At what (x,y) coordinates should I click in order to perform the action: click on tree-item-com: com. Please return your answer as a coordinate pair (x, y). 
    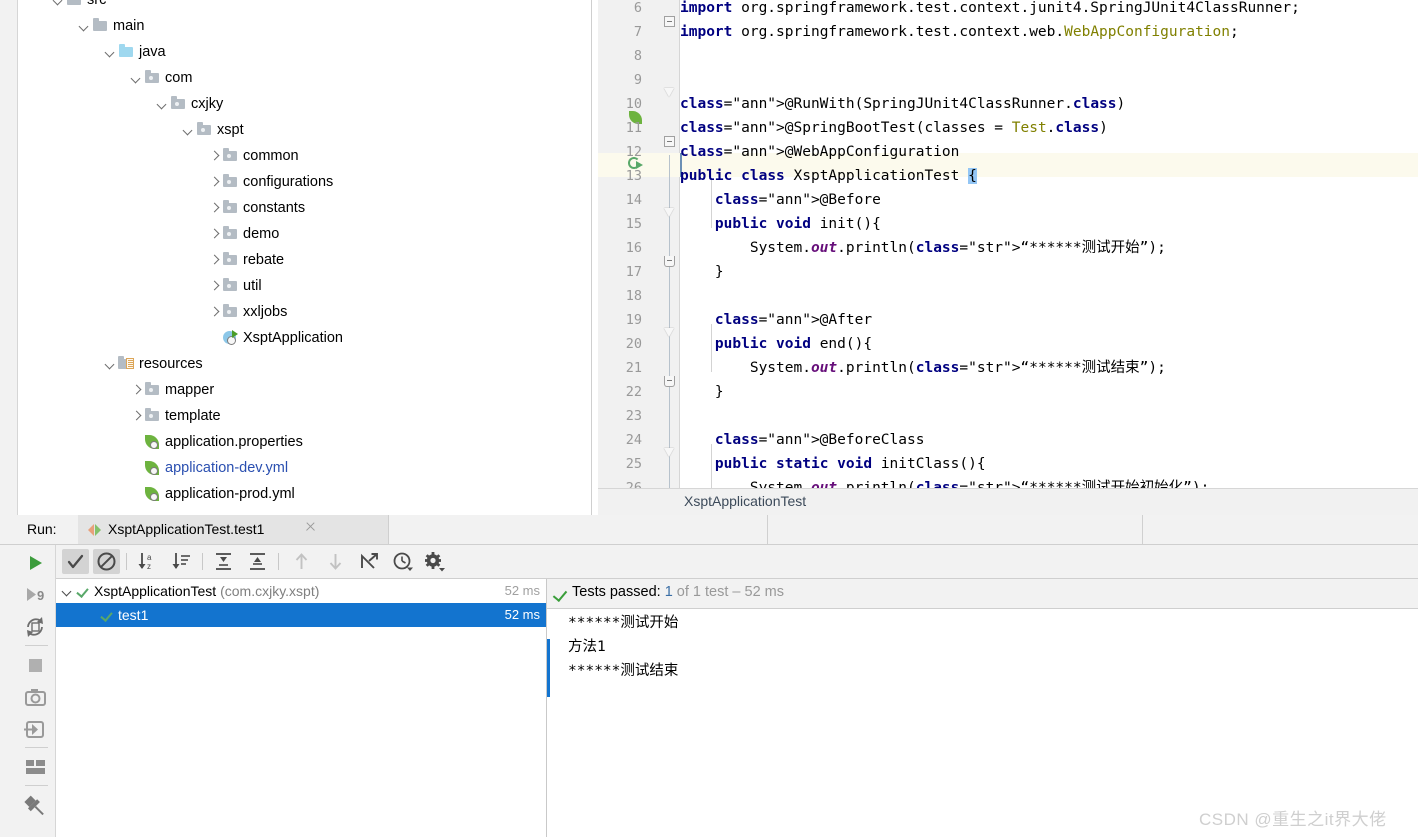
    Looking at the image, I should click on (297, 78).